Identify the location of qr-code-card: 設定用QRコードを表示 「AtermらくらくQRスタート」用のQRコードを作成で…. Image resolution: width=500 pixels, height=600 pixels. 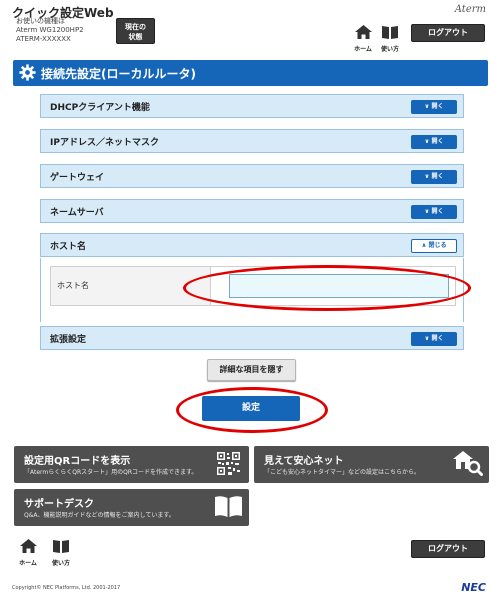
(131, 464).